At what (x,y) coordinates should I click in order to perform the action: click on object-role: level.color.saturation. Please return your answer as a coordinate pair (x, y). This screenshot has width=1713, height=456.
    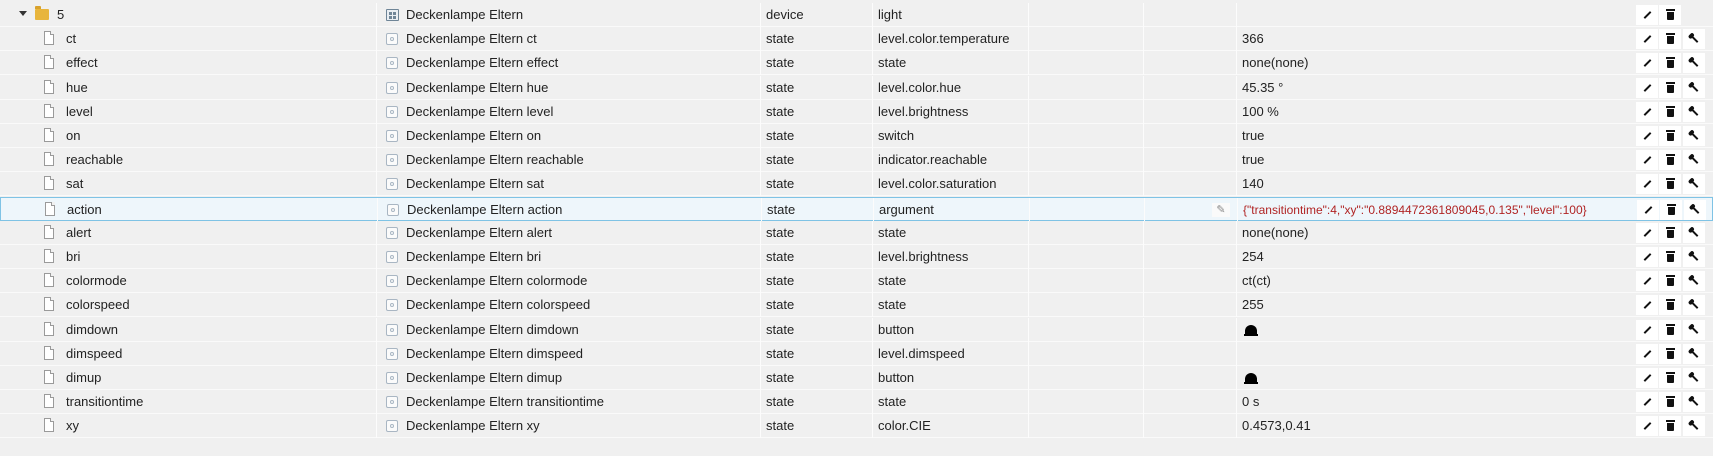
    Looking at the image, I should click on (937, 184).